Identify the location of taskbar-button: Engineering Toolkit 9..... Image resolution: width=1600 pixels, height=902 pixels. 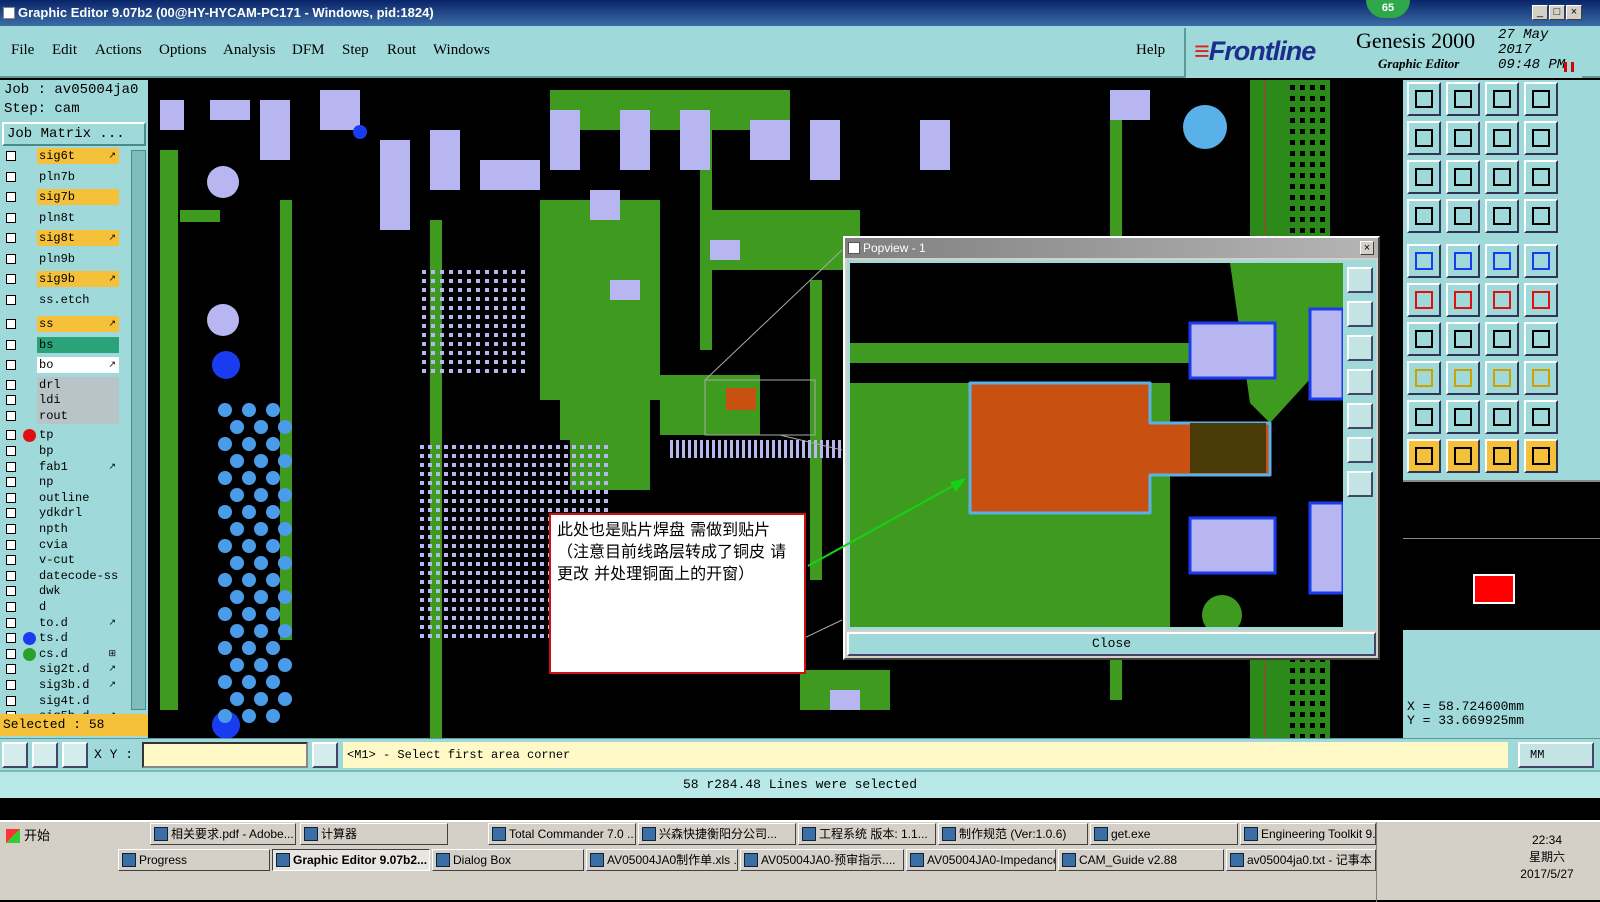
(1308, 834).